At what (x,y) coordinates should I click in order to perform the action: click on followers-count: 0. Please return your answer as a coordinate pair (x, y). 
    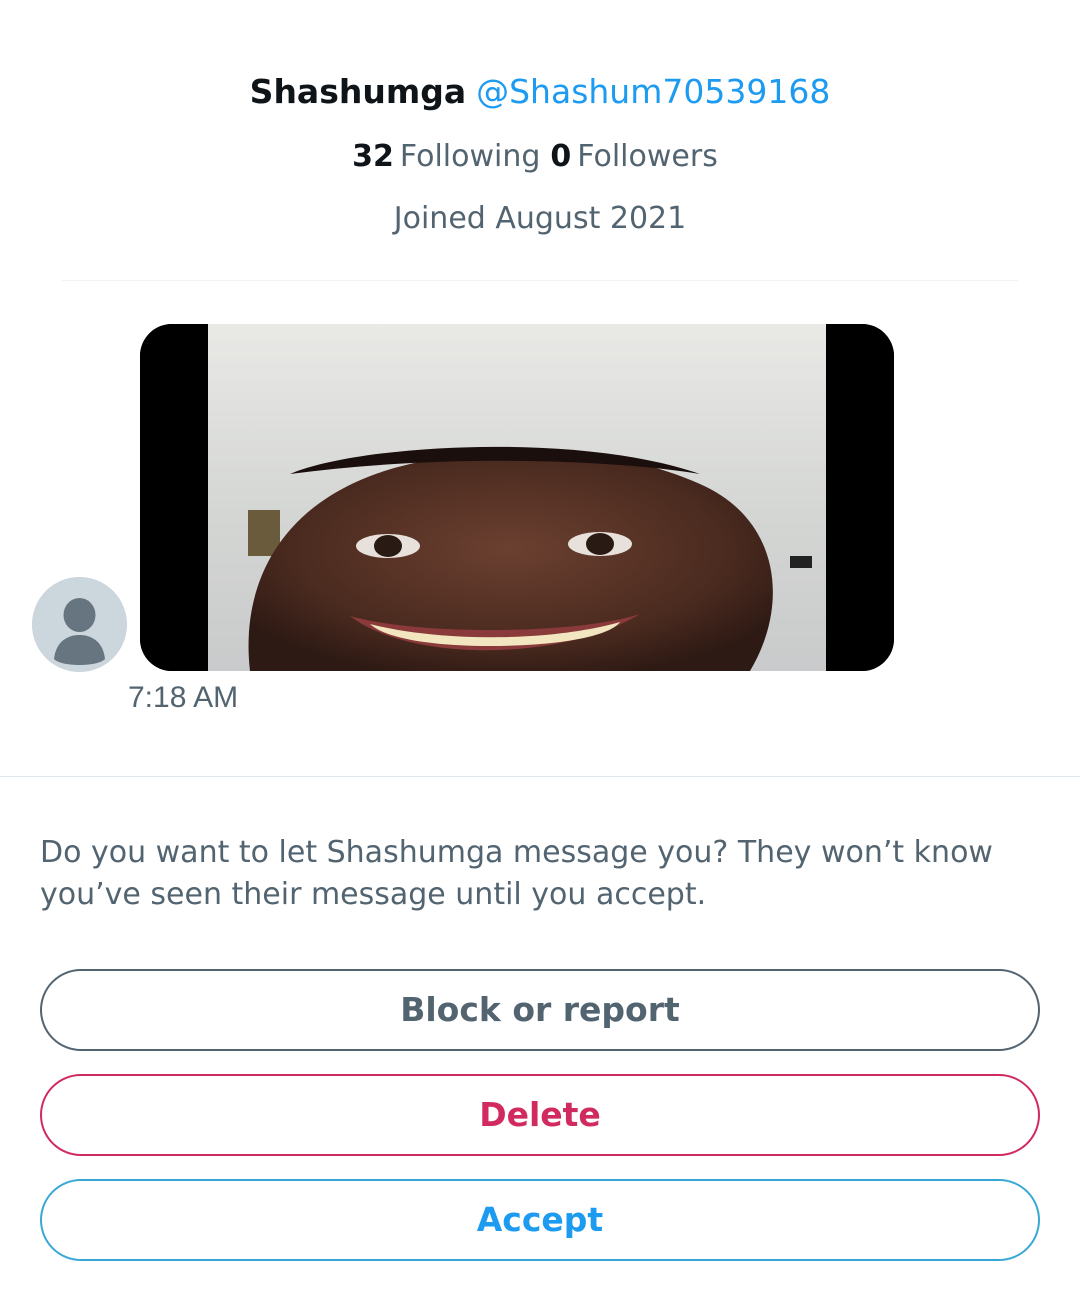
    Looking at the image, I should click on (560, 156).